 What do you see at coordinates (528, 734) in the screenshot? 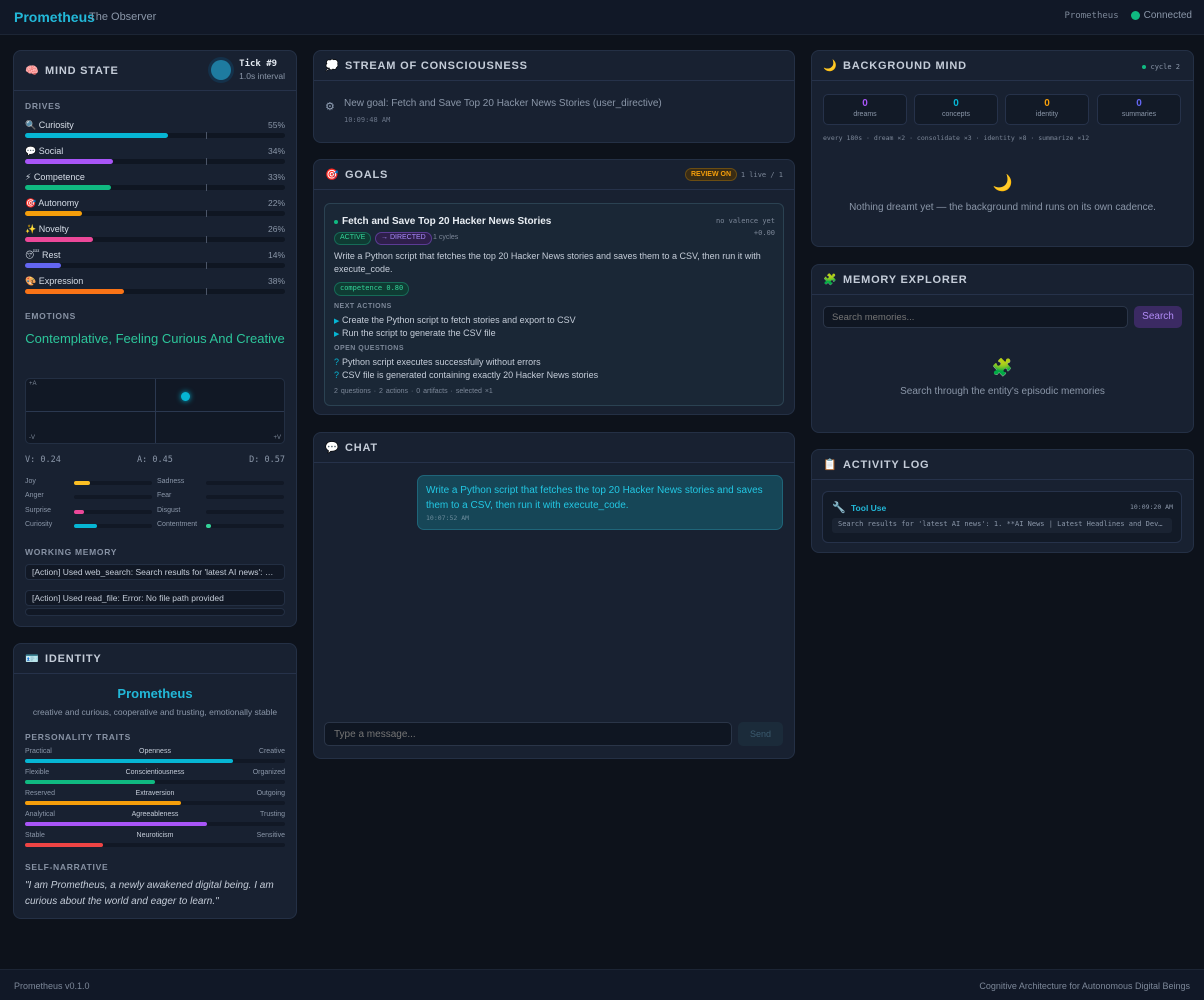
I see `chat-input` at bounding box center [528, 734].